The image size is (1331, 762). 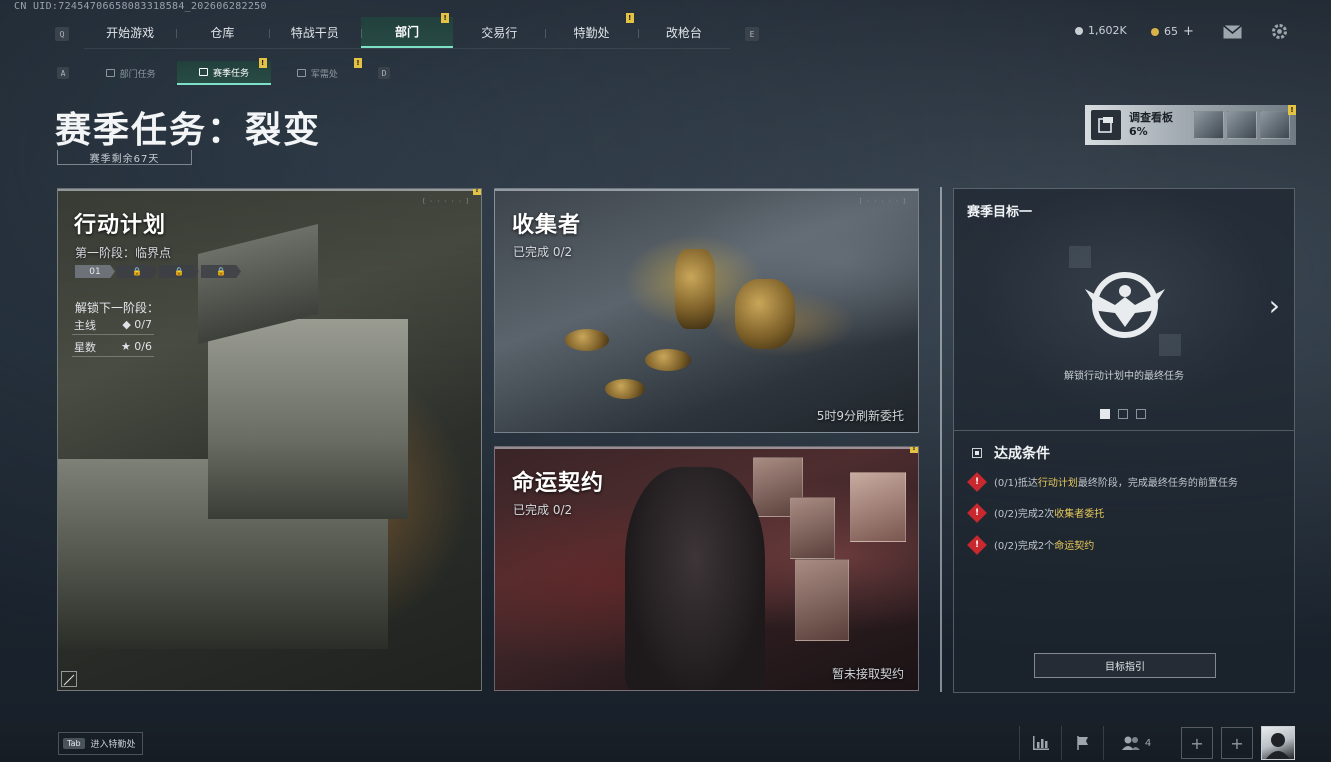 I want to click on tab-label: 仓库, so click(x=222, y=33).